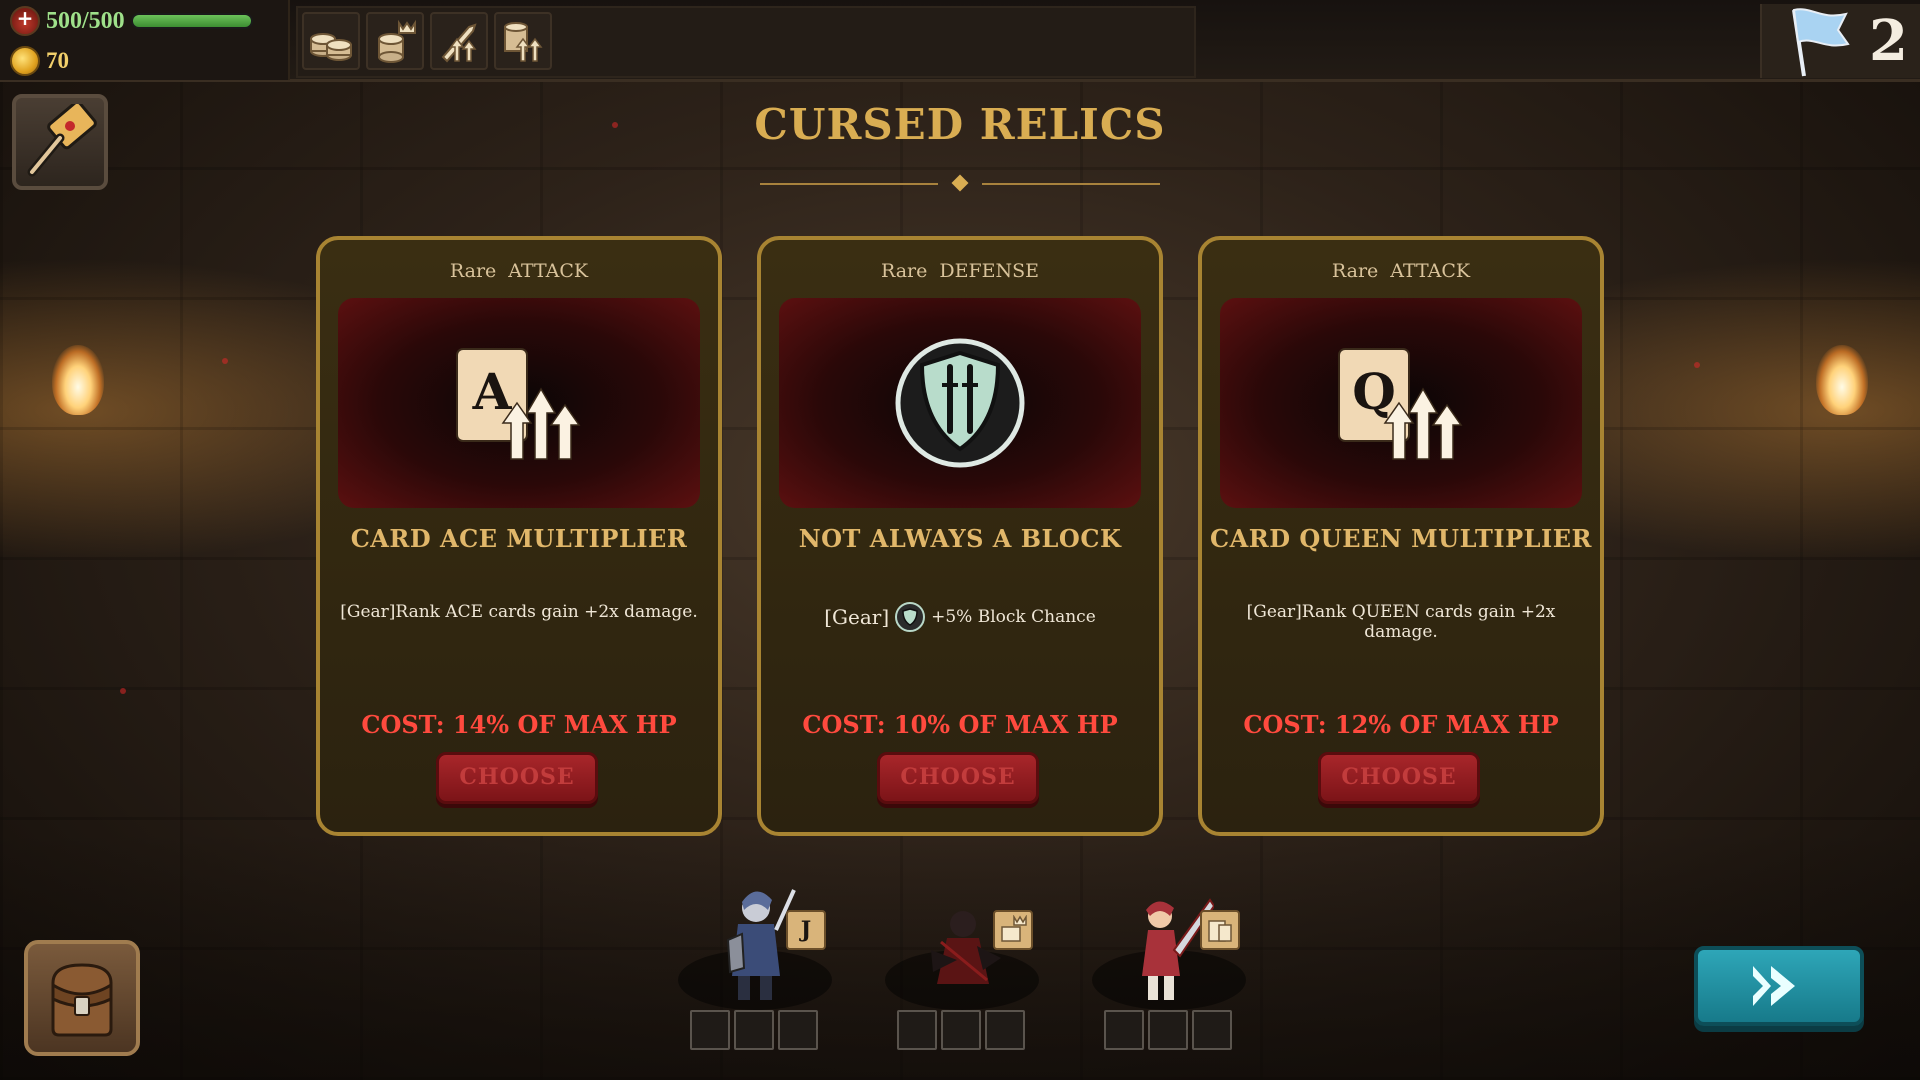 The image size is (1920, 1080). Describe the element at coordinates (78, 380) in the screenshot. I see `torch-left` at that location.